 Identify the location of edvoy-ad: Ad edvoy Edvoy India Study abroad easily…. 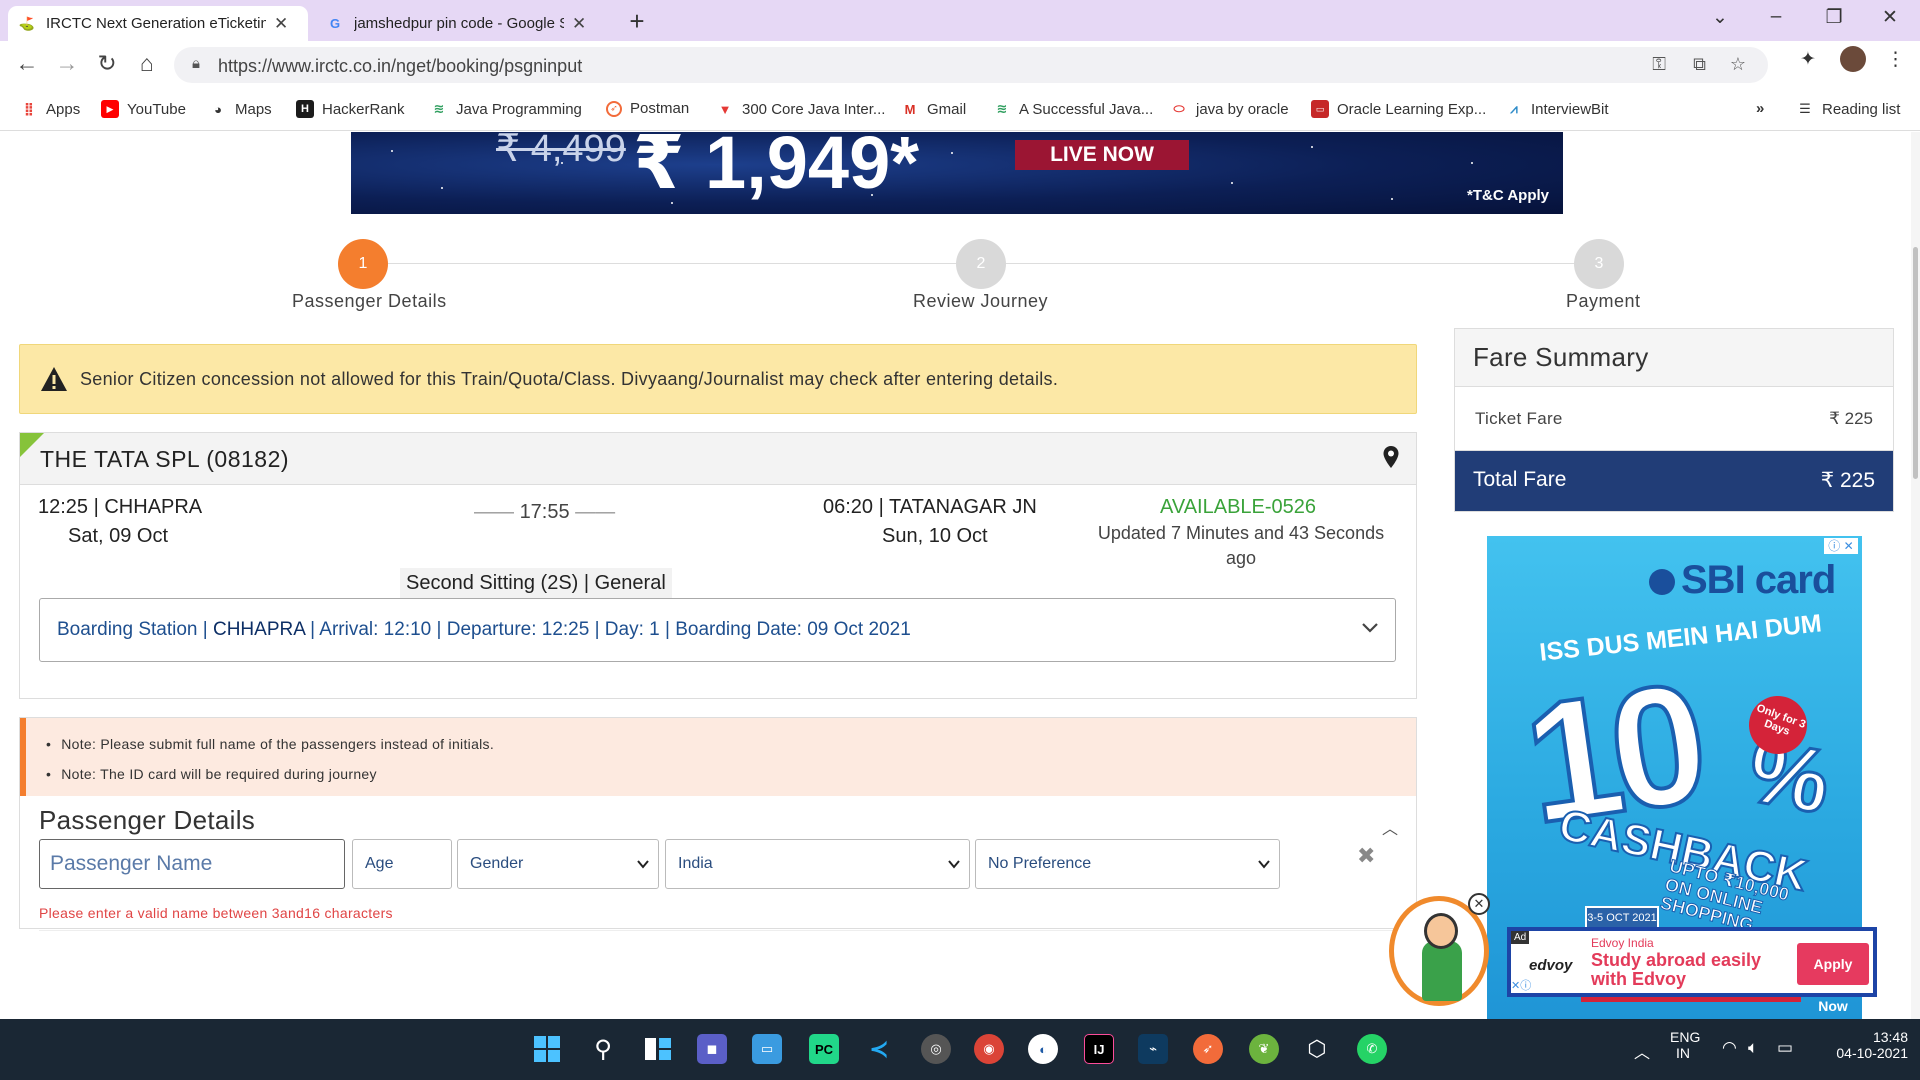
(1692, 970).